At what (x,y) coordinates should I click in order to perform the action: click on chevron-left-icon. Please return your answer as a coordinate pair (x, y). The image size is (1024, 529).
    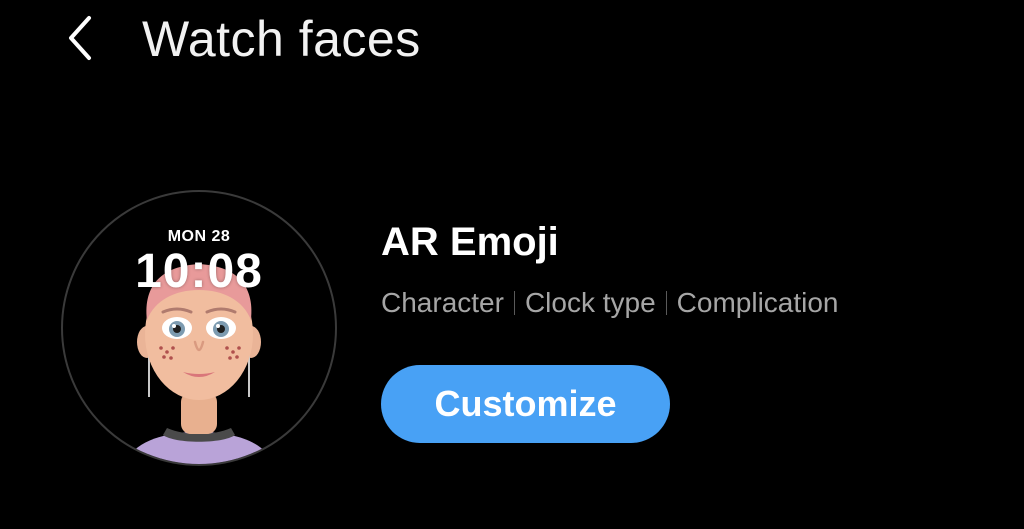
    Looking at the image, I should click on (80, 38).